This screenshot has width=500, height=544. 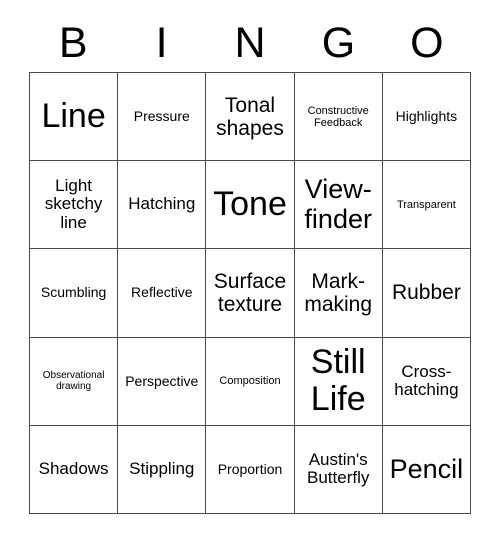 I want to click on bingo-cell-r1c1: Line, so click(x=74, y=117).